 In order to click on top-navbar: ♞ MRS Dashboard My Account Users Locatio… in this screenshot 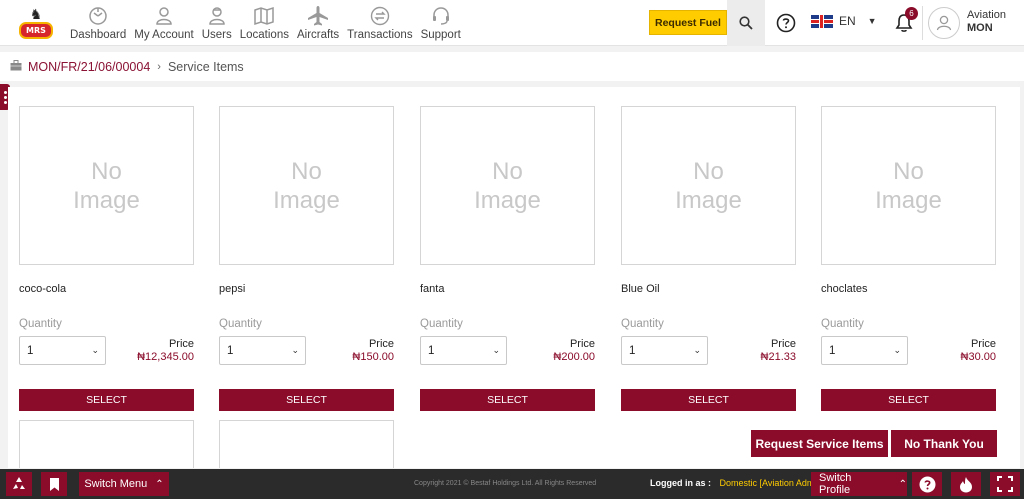, I will do `click(512, 23)`.